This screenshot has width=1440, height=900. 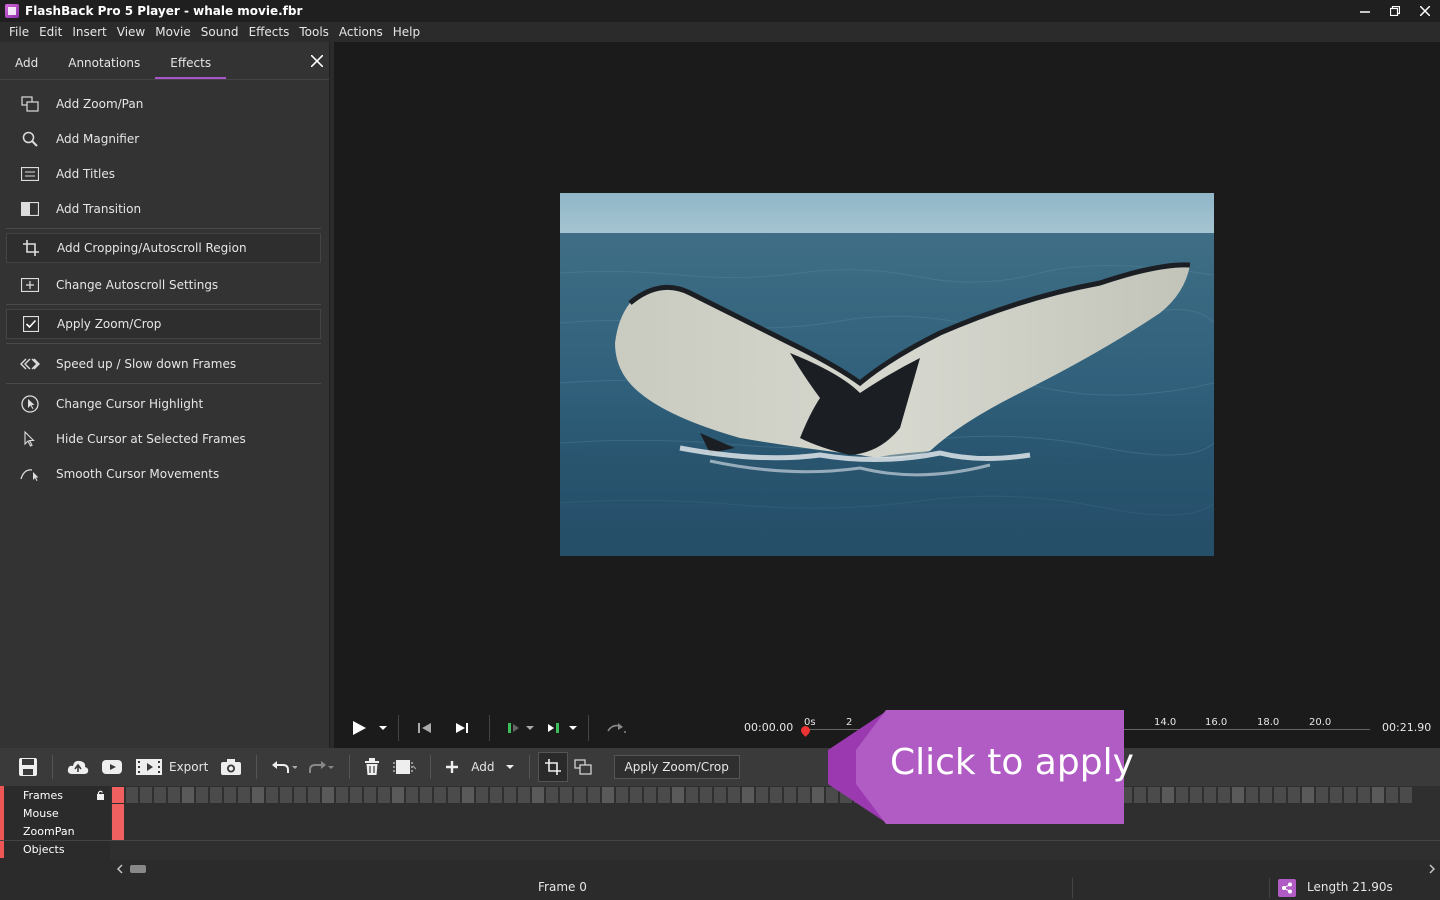 I want to click on snapshot-camera-icon, so click(x=231, y=767).